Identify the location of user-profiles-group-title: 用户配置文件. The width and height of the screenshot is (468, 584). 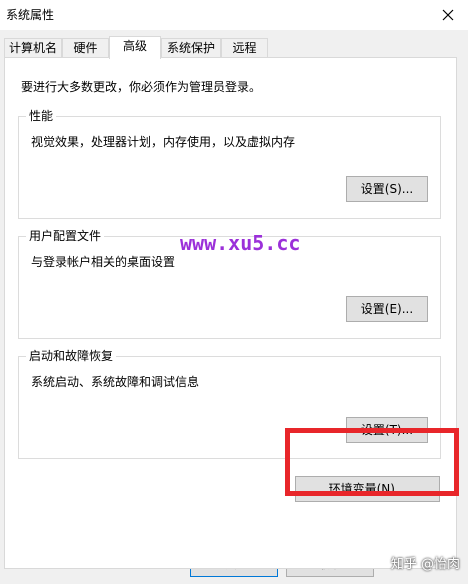
(65, 236).